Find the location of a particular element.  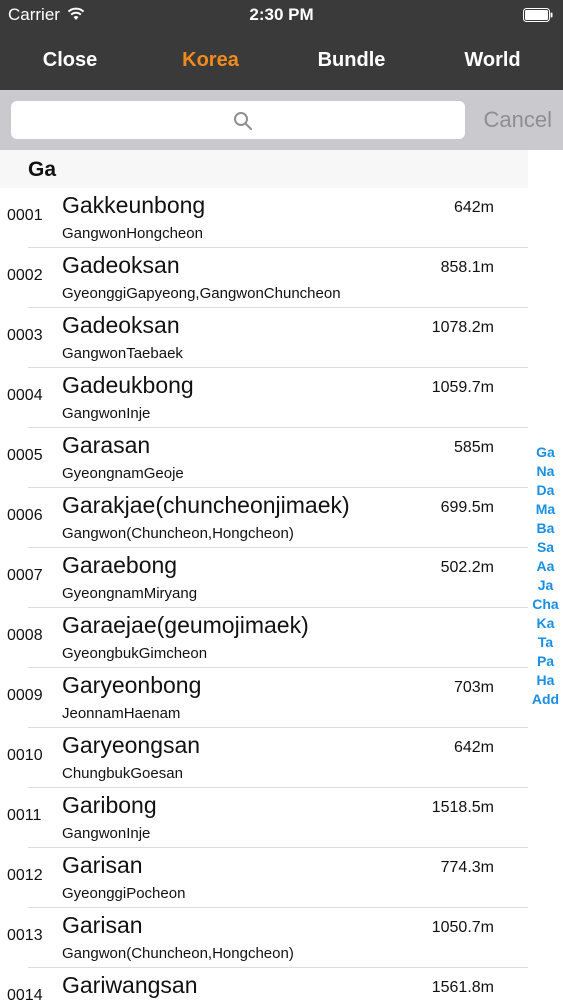

index-ga: Ga is located at coordinates (545, 452).